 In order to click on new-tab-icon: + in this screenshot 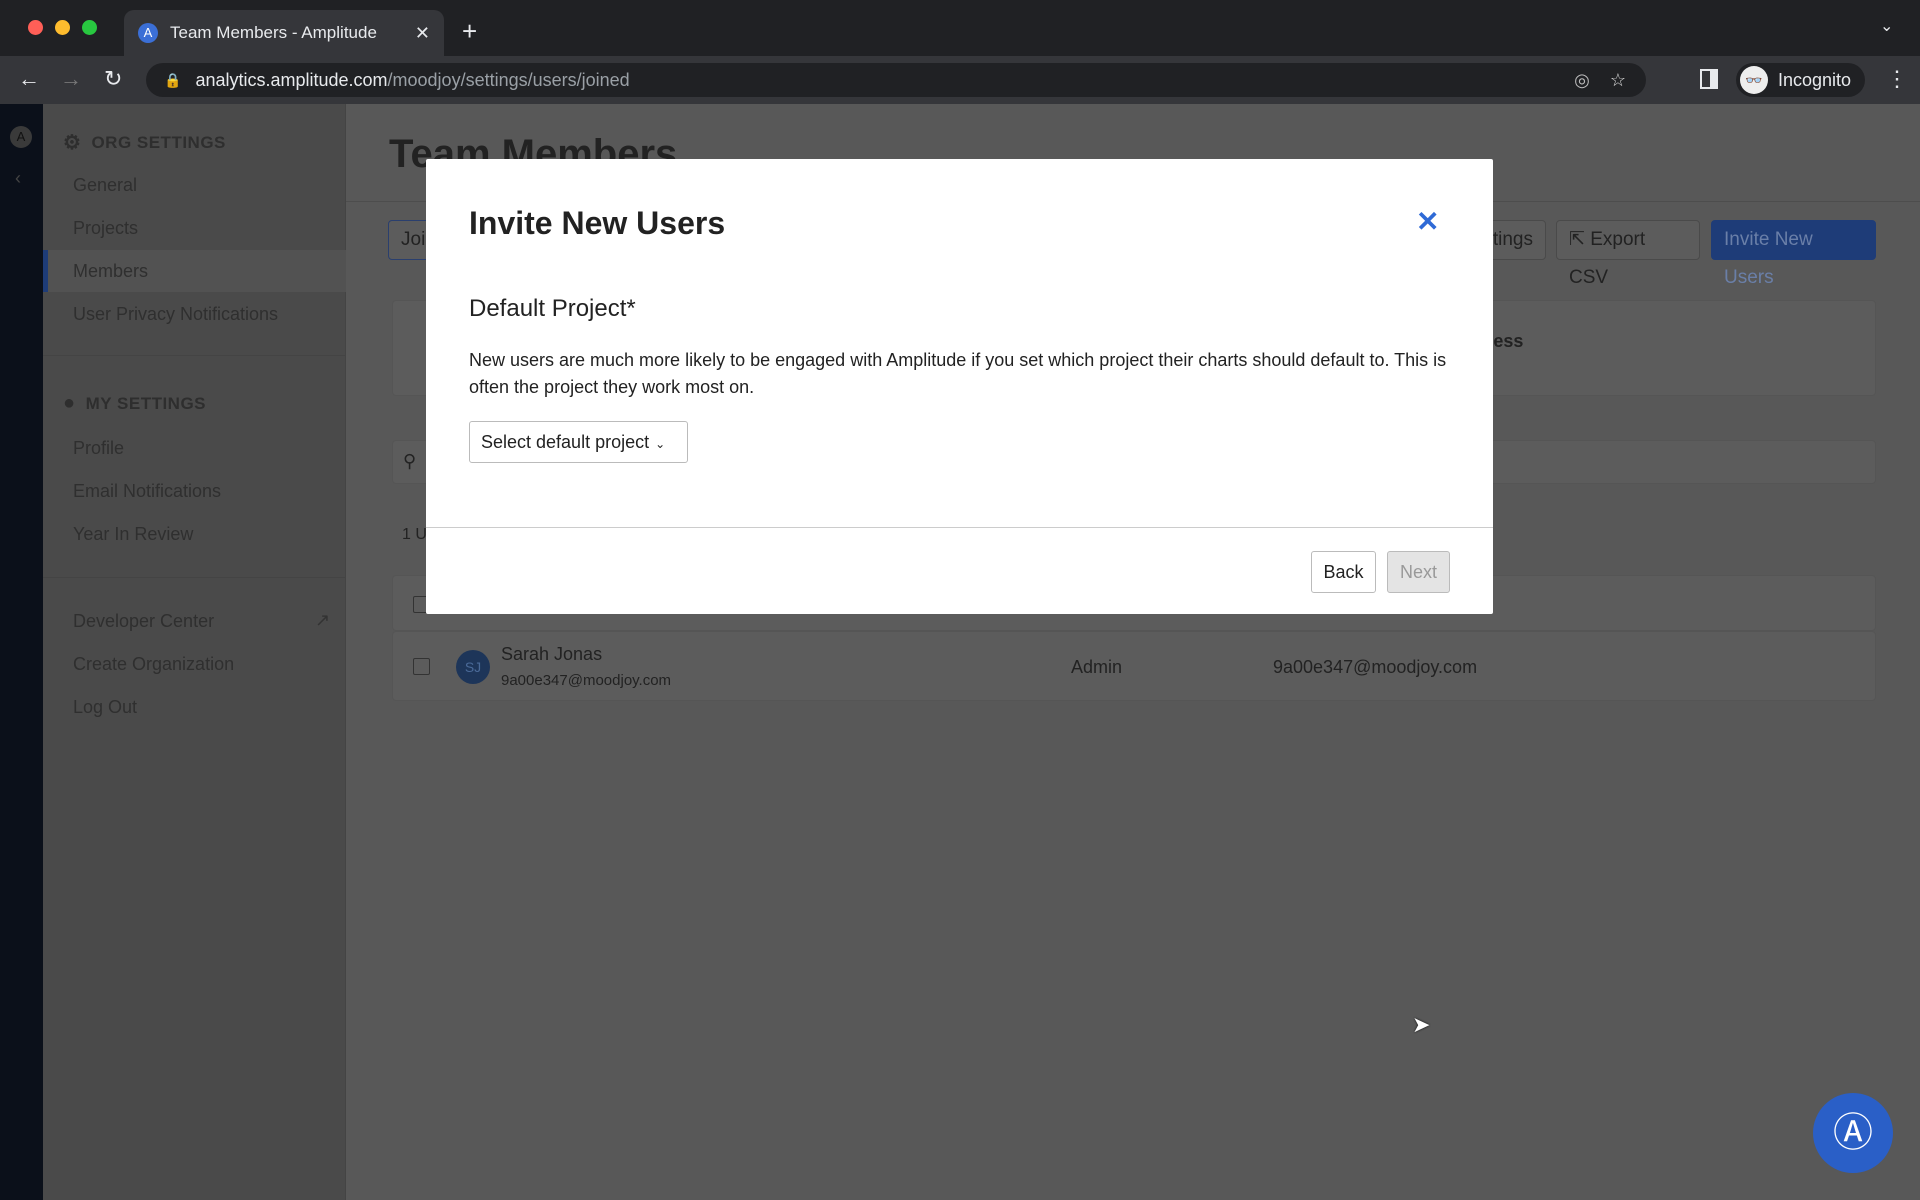, I will do `click(469, 31)`.